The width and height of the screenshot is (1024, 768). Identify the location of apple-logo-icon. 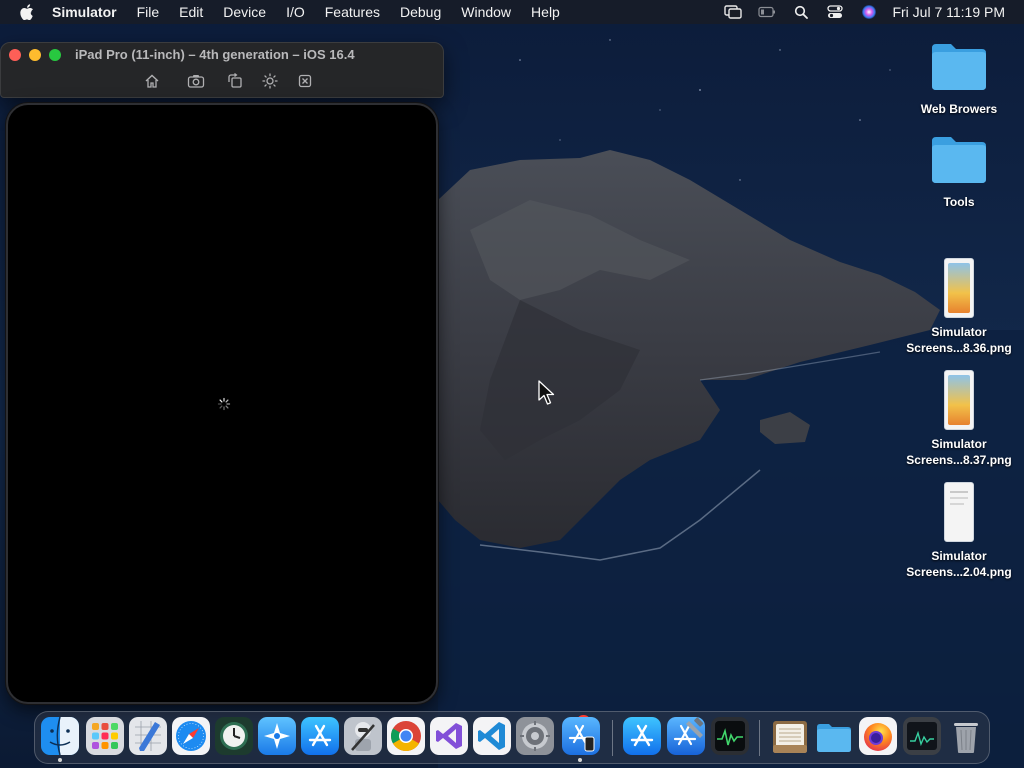
(27, 12).